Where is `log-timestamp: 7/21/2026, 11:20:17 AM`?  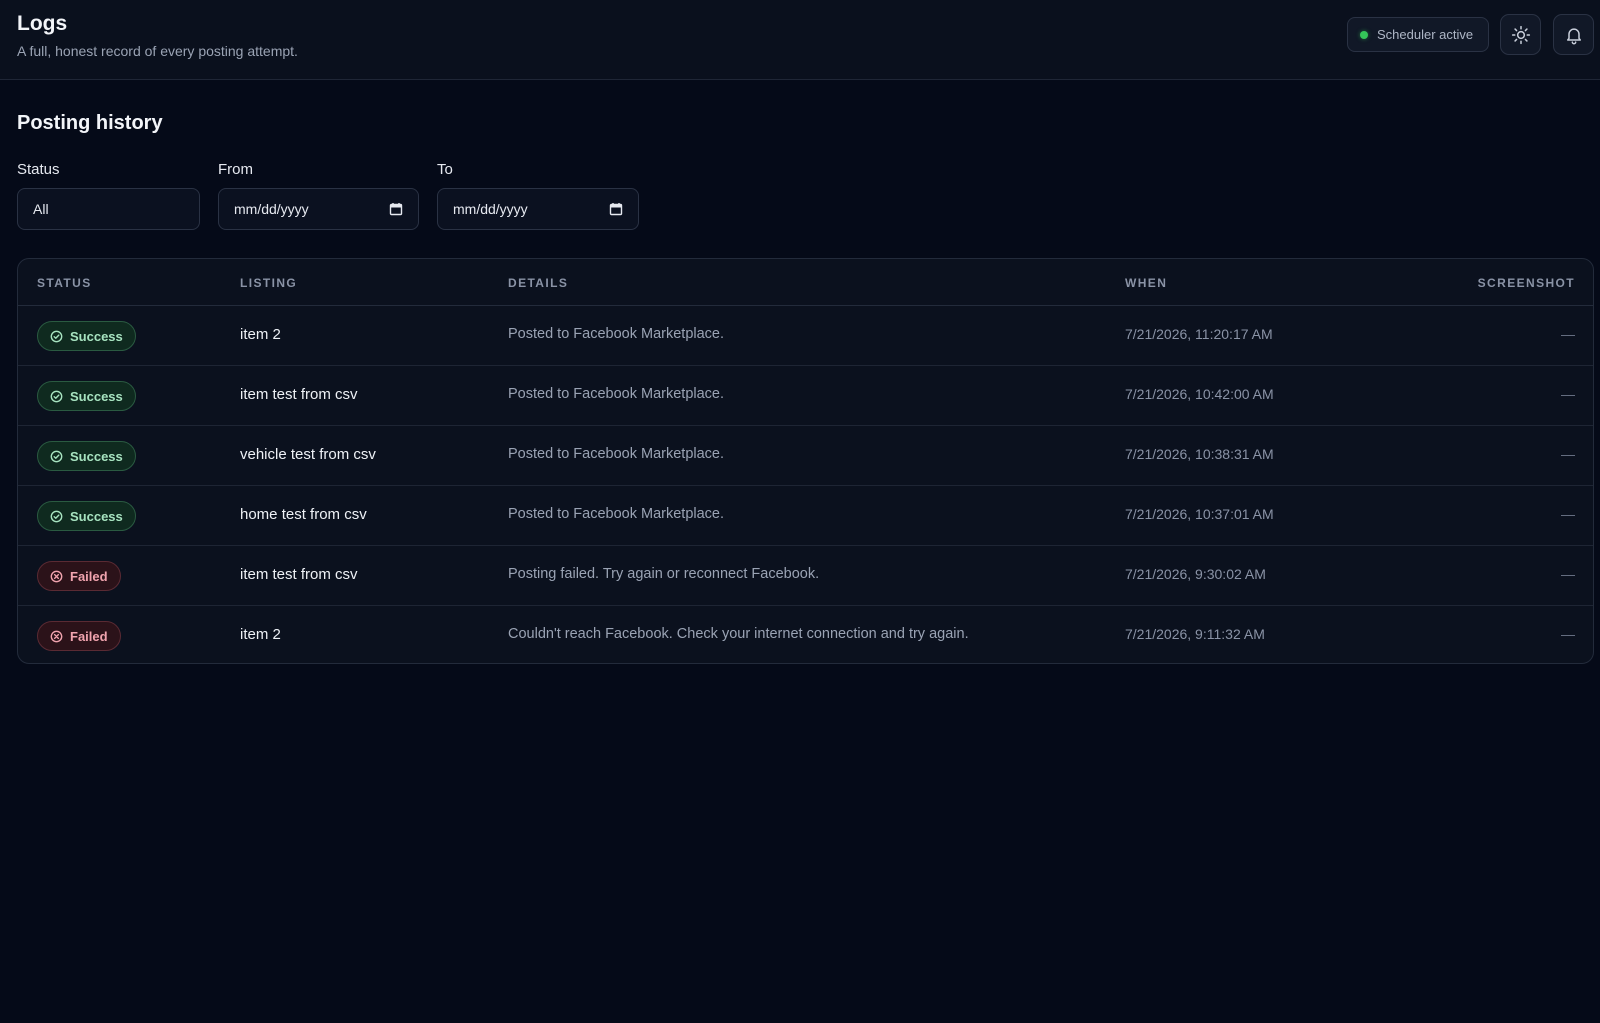 log-timestamp: 7/21/2026, 11:20:17 AM is located at coordinates (1199, 334).